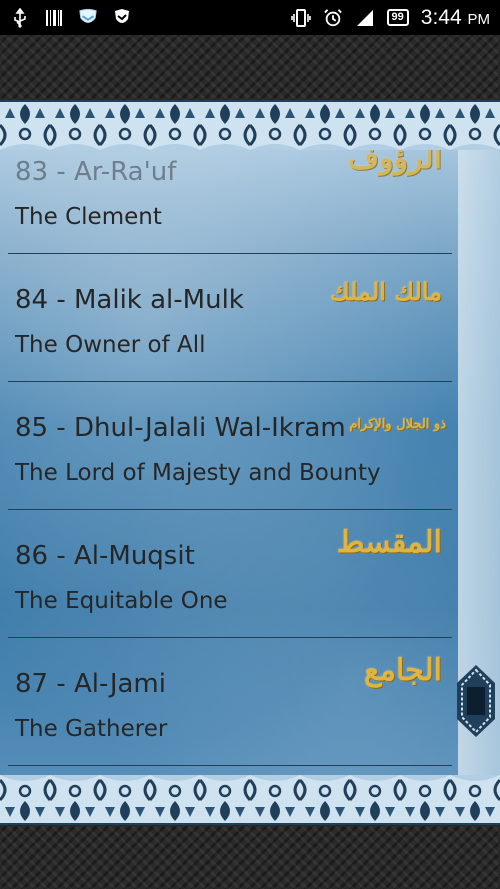  What do you see at coordinates (250, 800) in the screenshot?
I see `ornament-border-bottom` at bounding box center [250, 800].